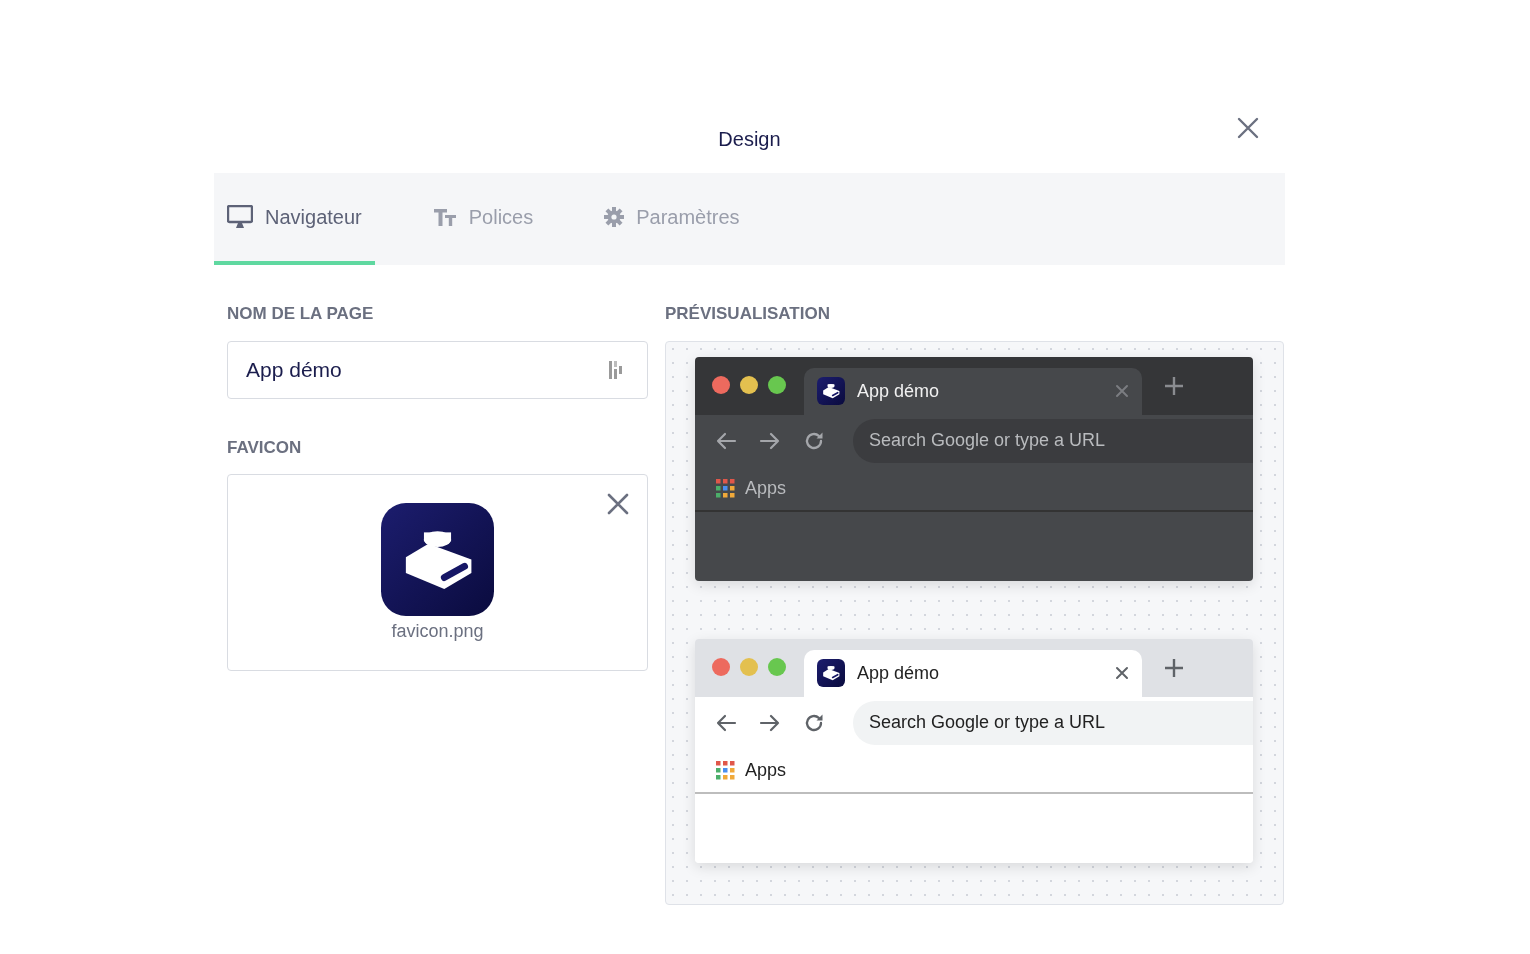  Describe the element at coordinates (749, 139) in the screenshot. I see `dialog-title: Design` at that location.